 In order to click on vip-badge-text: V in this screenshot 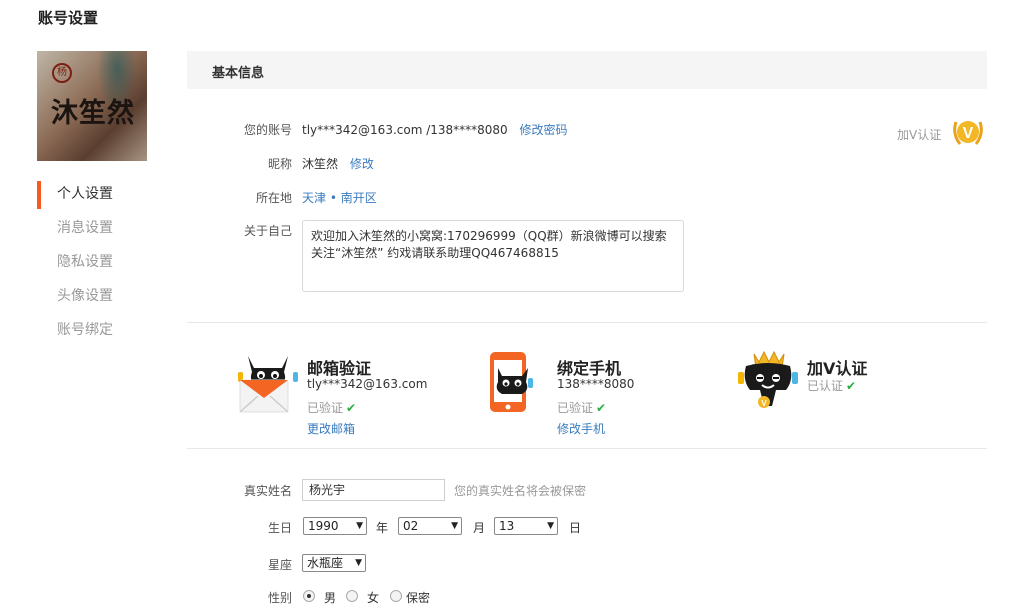, I will do `click(968, 133)`.